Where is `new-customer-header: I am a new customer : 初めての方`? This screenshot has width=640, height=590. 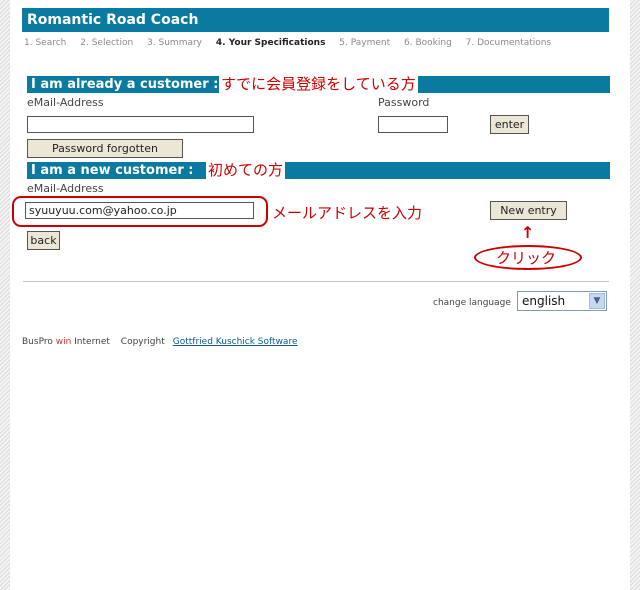
new-customer-header: I am a new customer : 初めての方 is located at coordinates (318, 170).